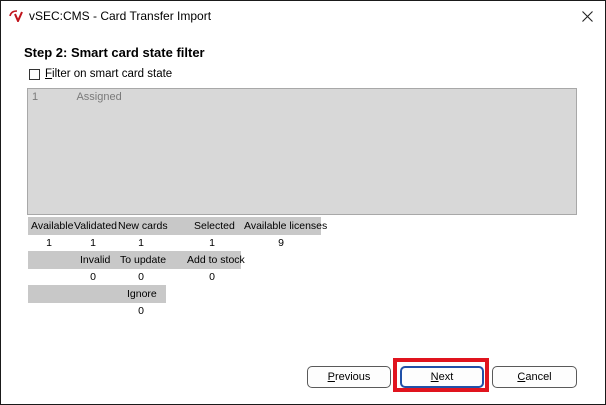 The width and height of the screenshot is (606, 405). Describe the element at coordinates (16, 16) in the screenshot. I see `app-logo-icon` at that location.